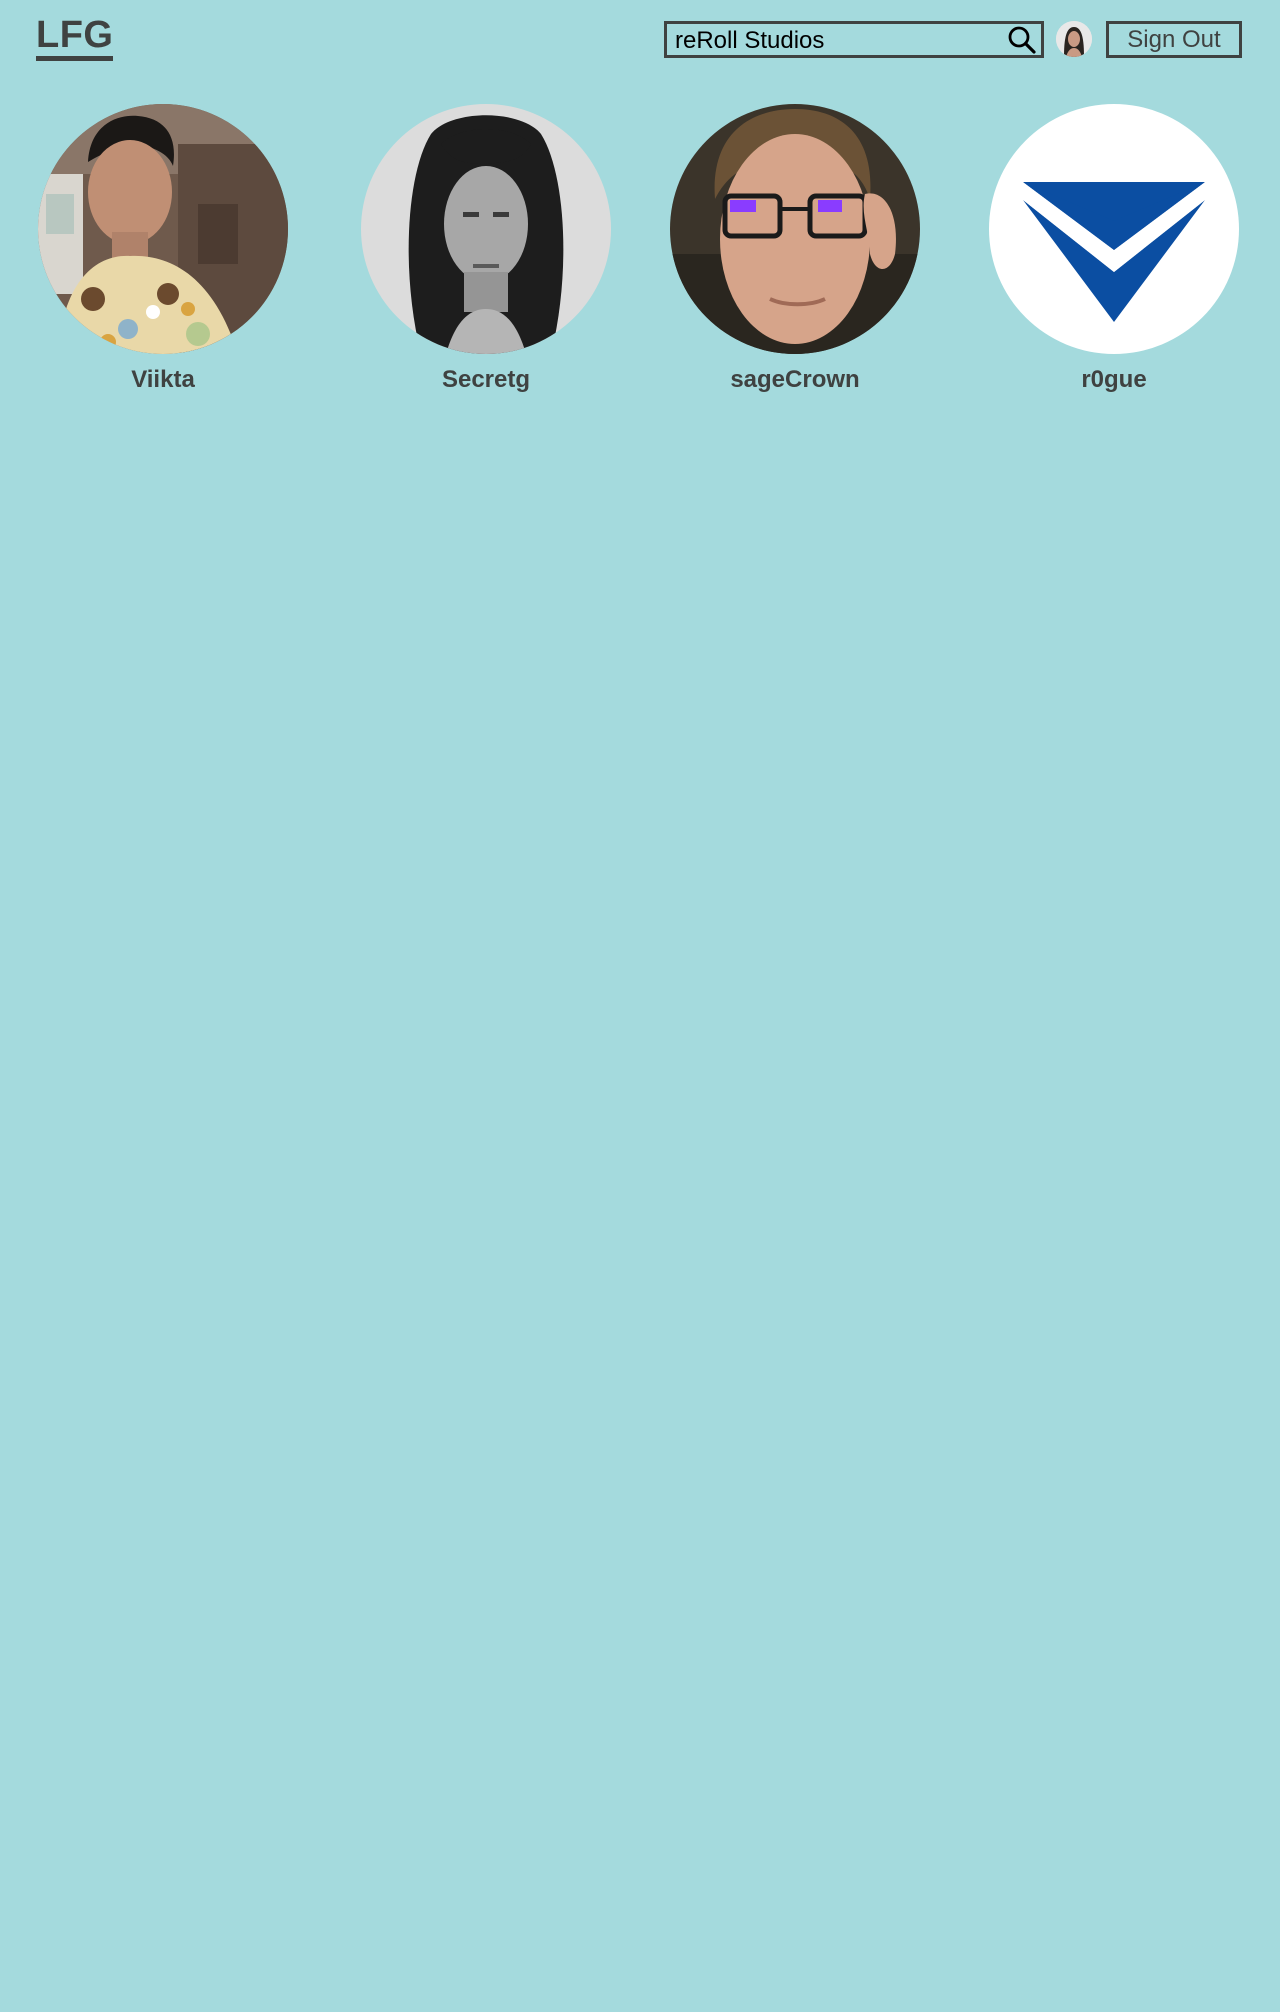 This screenshot has width=1280, height=2012. What do you see at coordinates (486, 379) in the screenshot?
I see `member-name: Secretg` at bounding box center [486, 379].